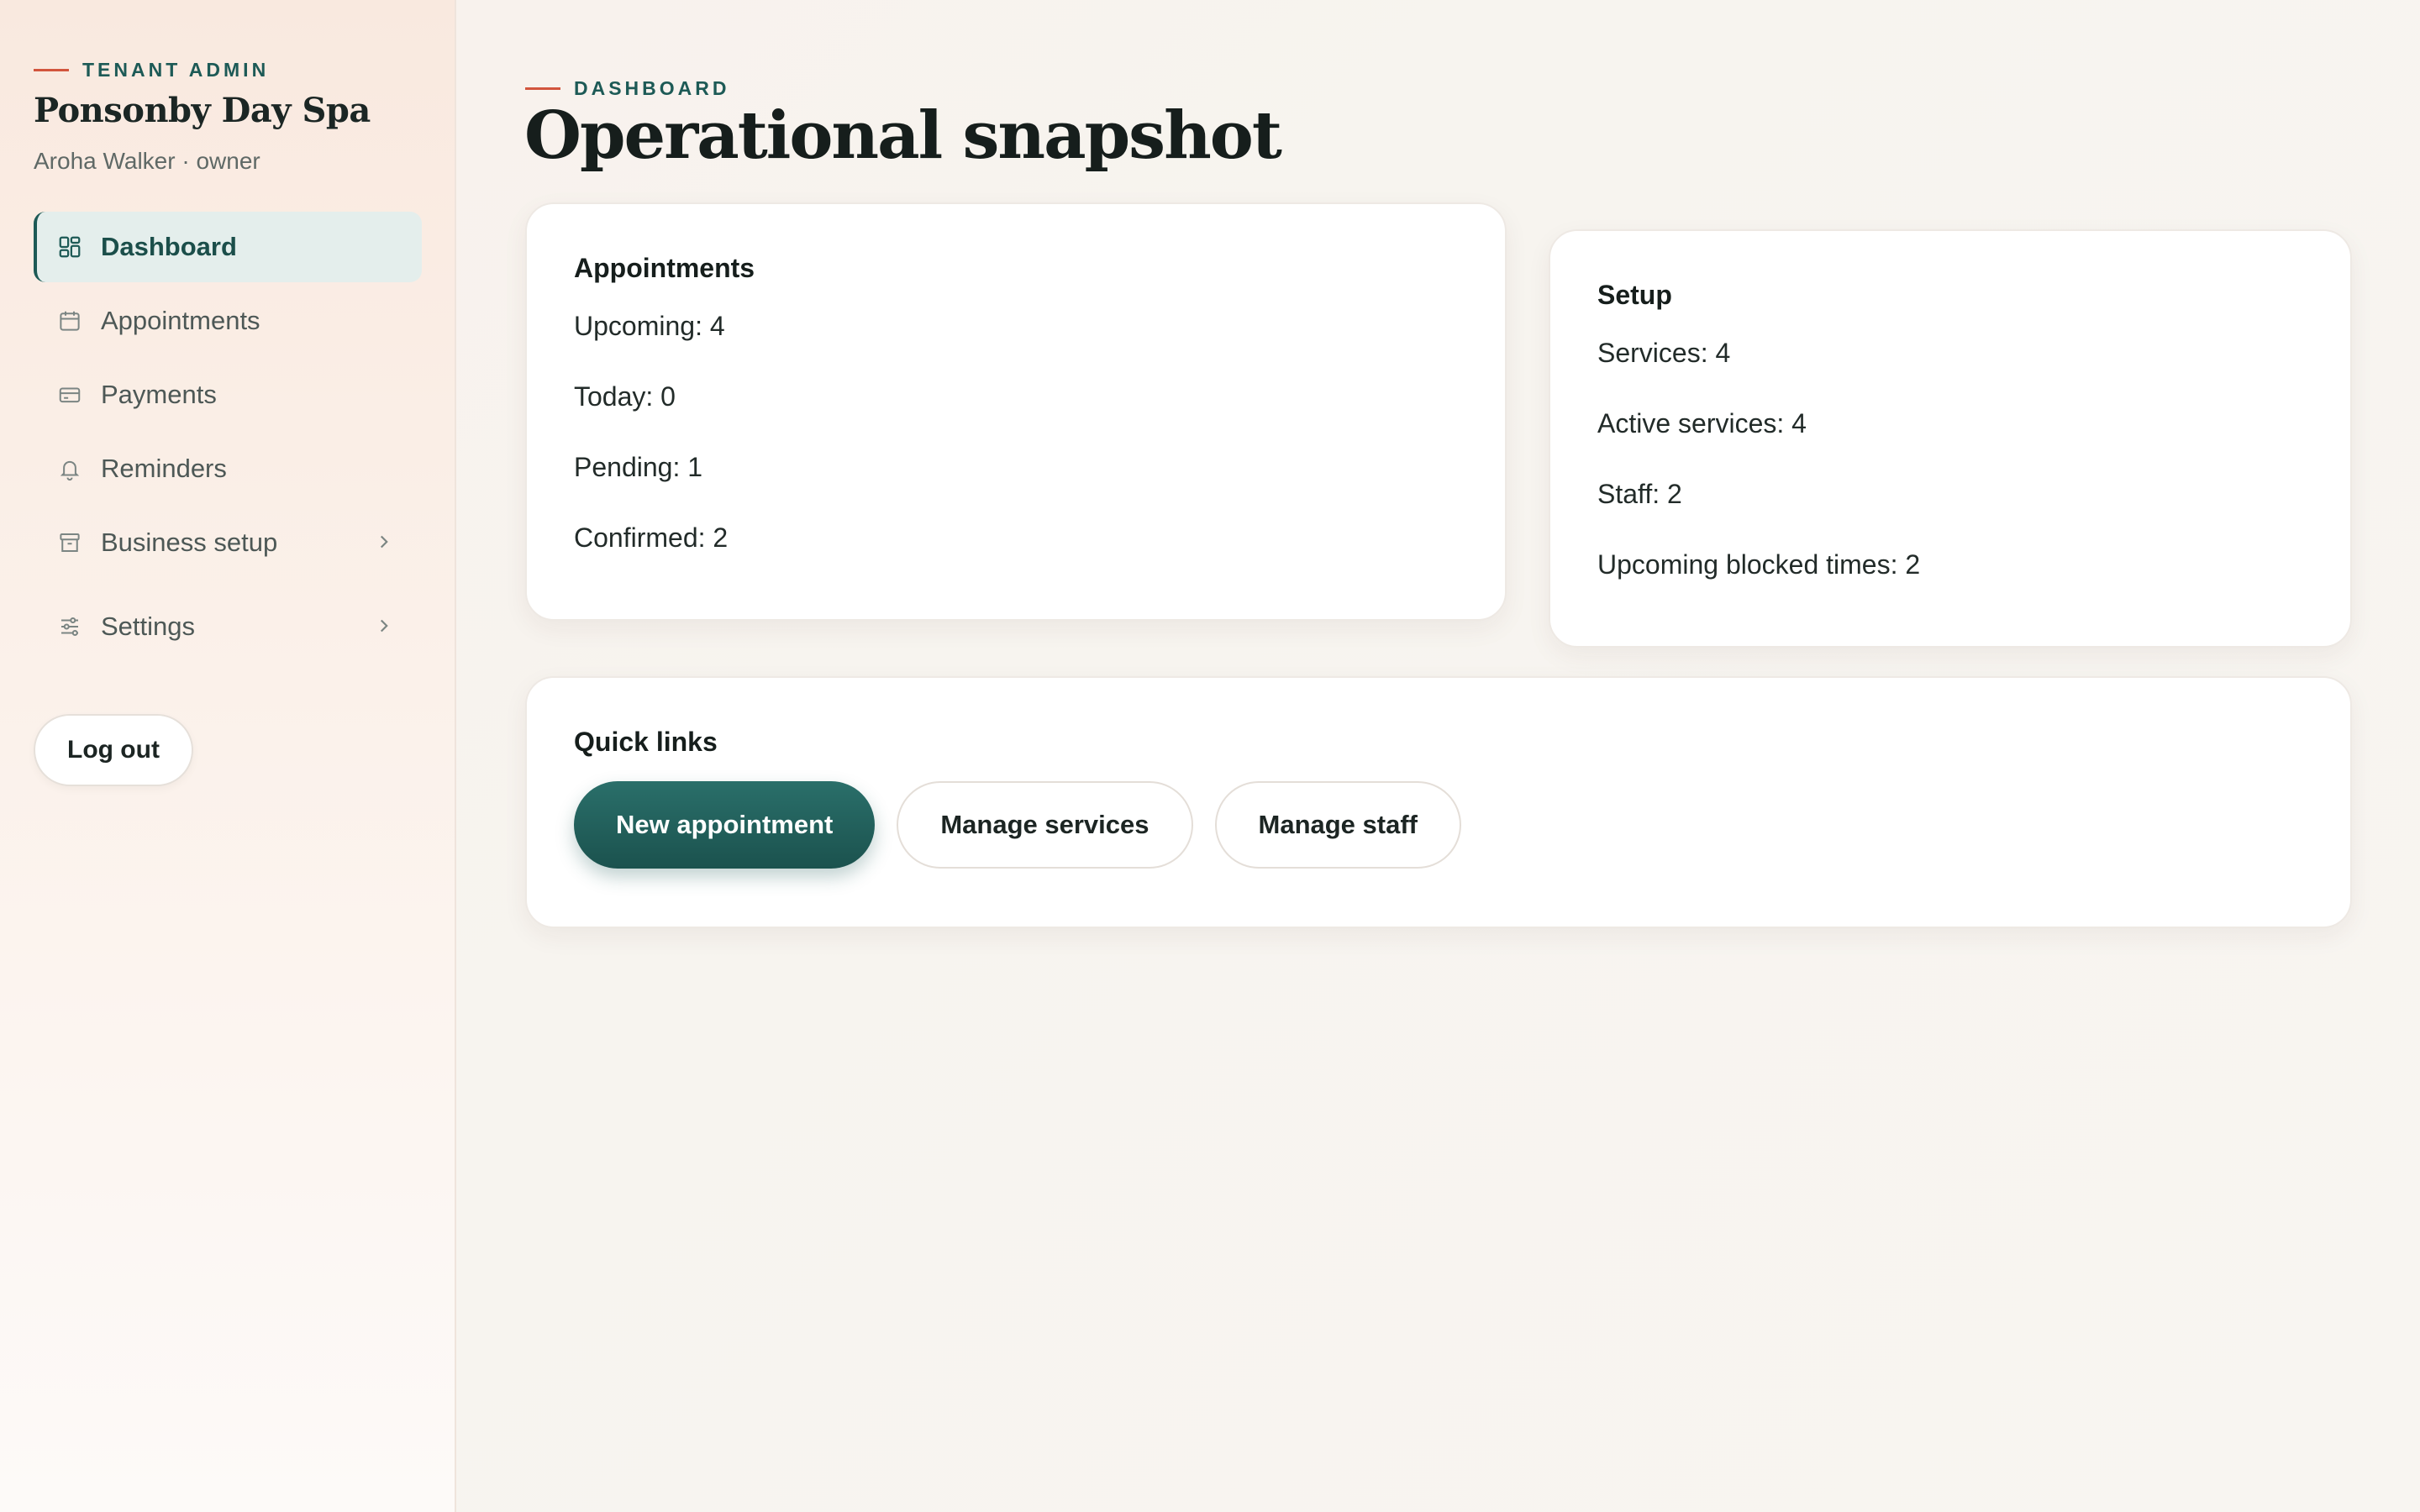  Describe the element at coordinates (159, 394) in the screenshot. I see `sidebar-item-label: Payments` at that location.